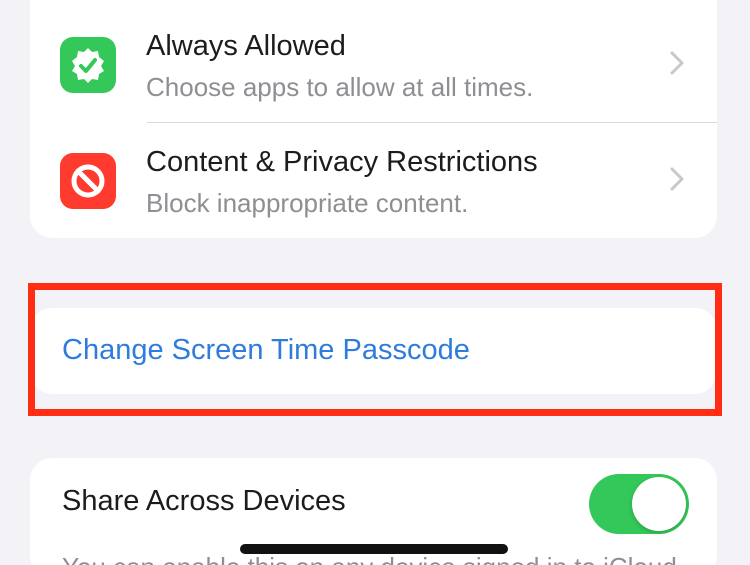 The image size is (750, 565). What do you see at coordinates (307, 203) in the screenshot?
I see `content-privacy-subtitle: Block inappropriate content.` at bounding box center [307, 203].